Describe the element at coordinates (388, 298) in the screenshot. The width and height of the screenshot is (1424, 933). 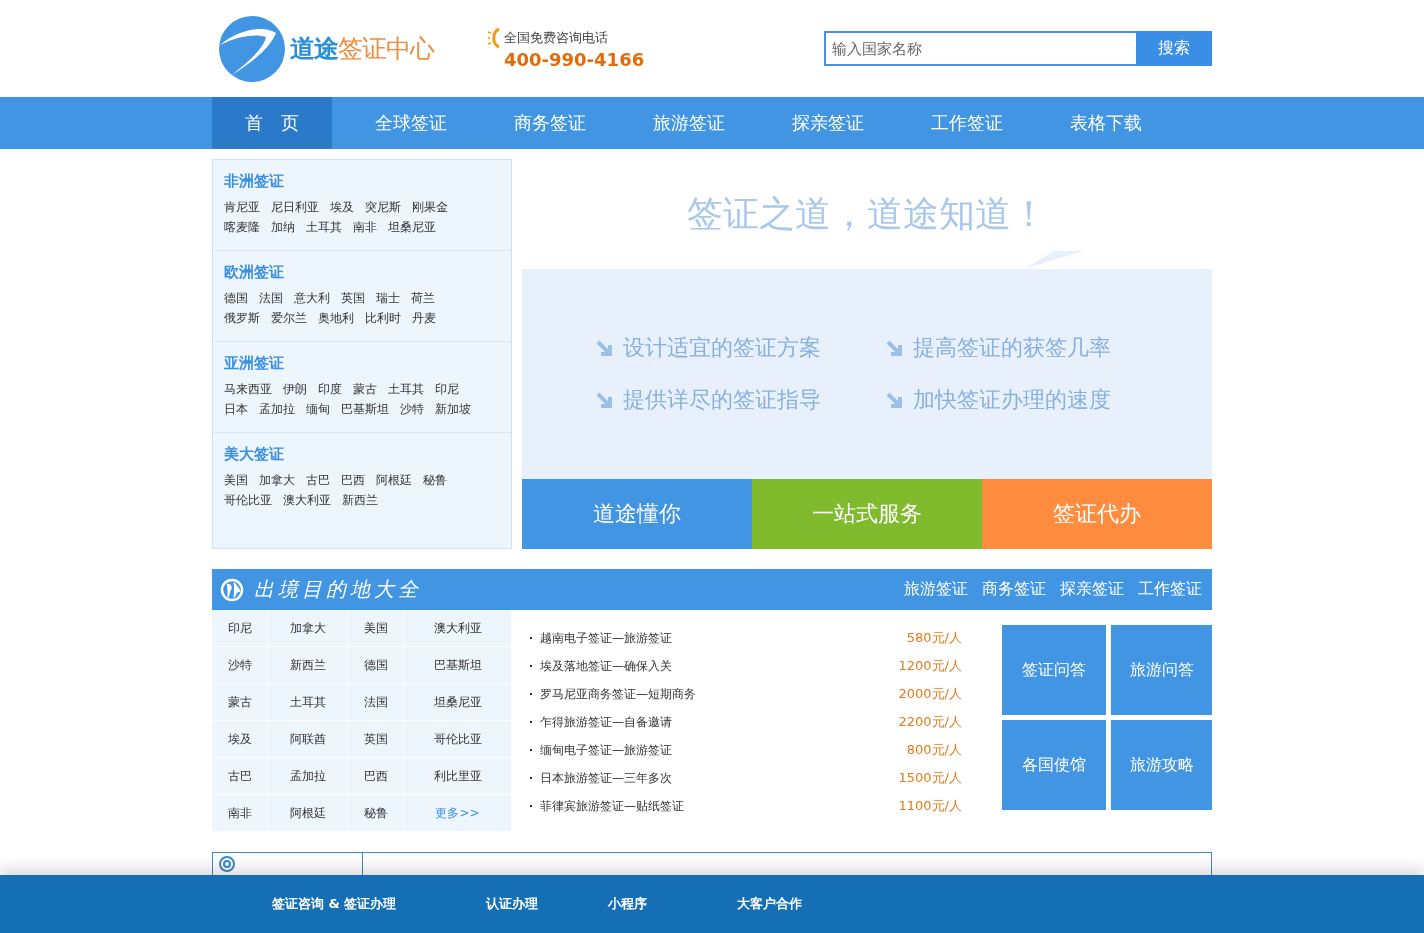
I see `country-link: 瑞士` at that location.